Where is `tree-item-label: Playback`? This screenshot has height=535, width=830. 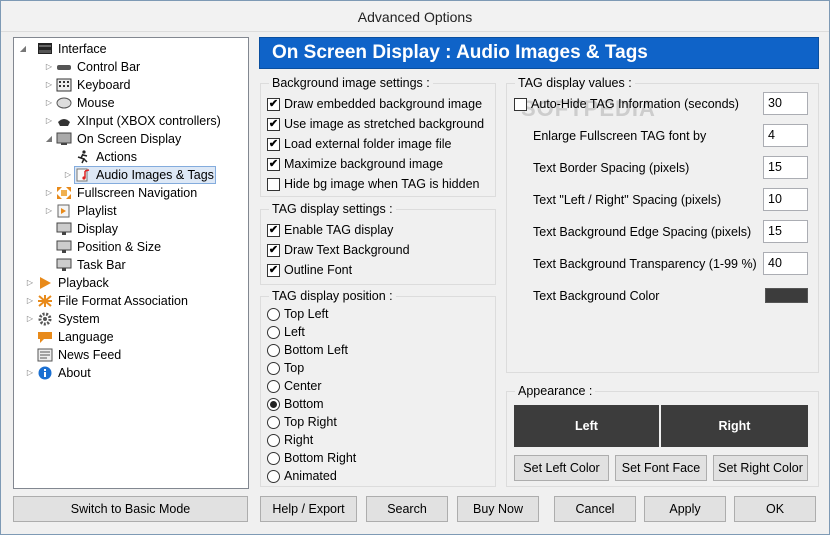 tree-item-label: Playback is located at coordinates (83, 283).